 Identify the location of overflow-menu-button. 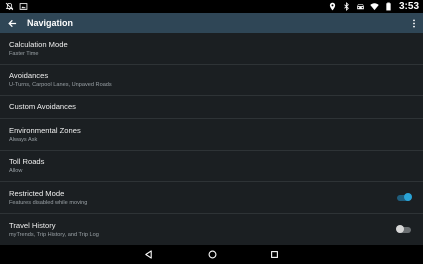
(414, 23).